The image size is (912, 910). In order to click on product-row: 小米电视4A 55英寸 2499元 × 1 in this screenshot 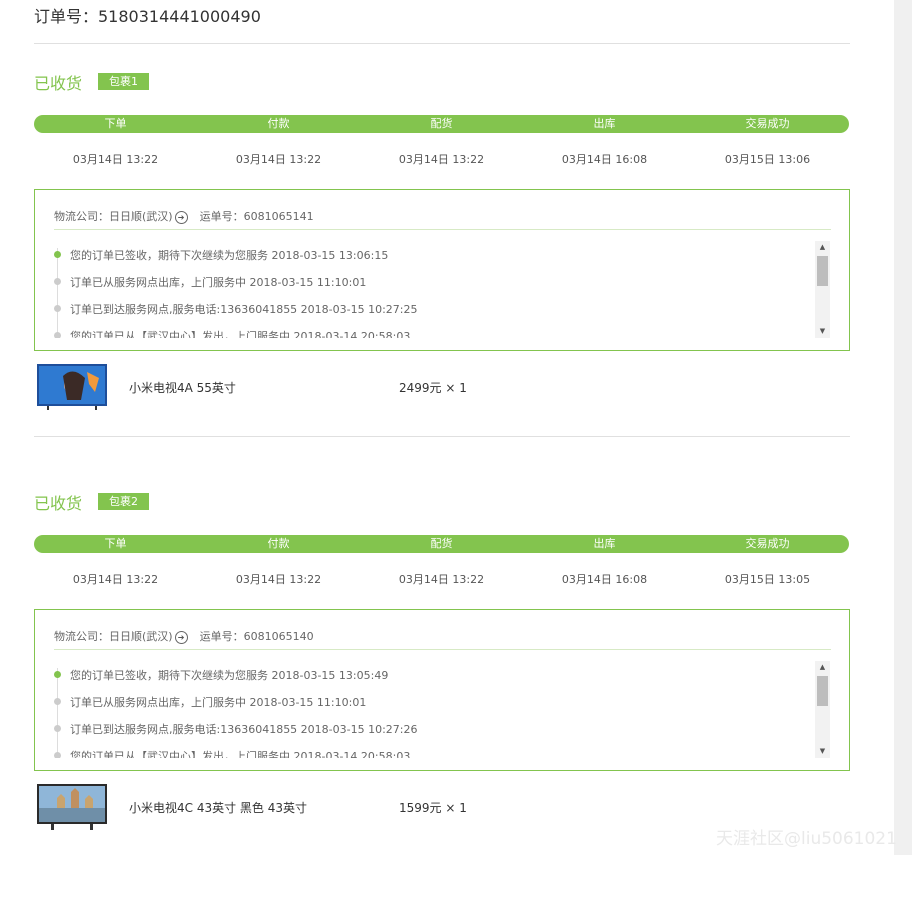, I will do `click(442, 389)`.